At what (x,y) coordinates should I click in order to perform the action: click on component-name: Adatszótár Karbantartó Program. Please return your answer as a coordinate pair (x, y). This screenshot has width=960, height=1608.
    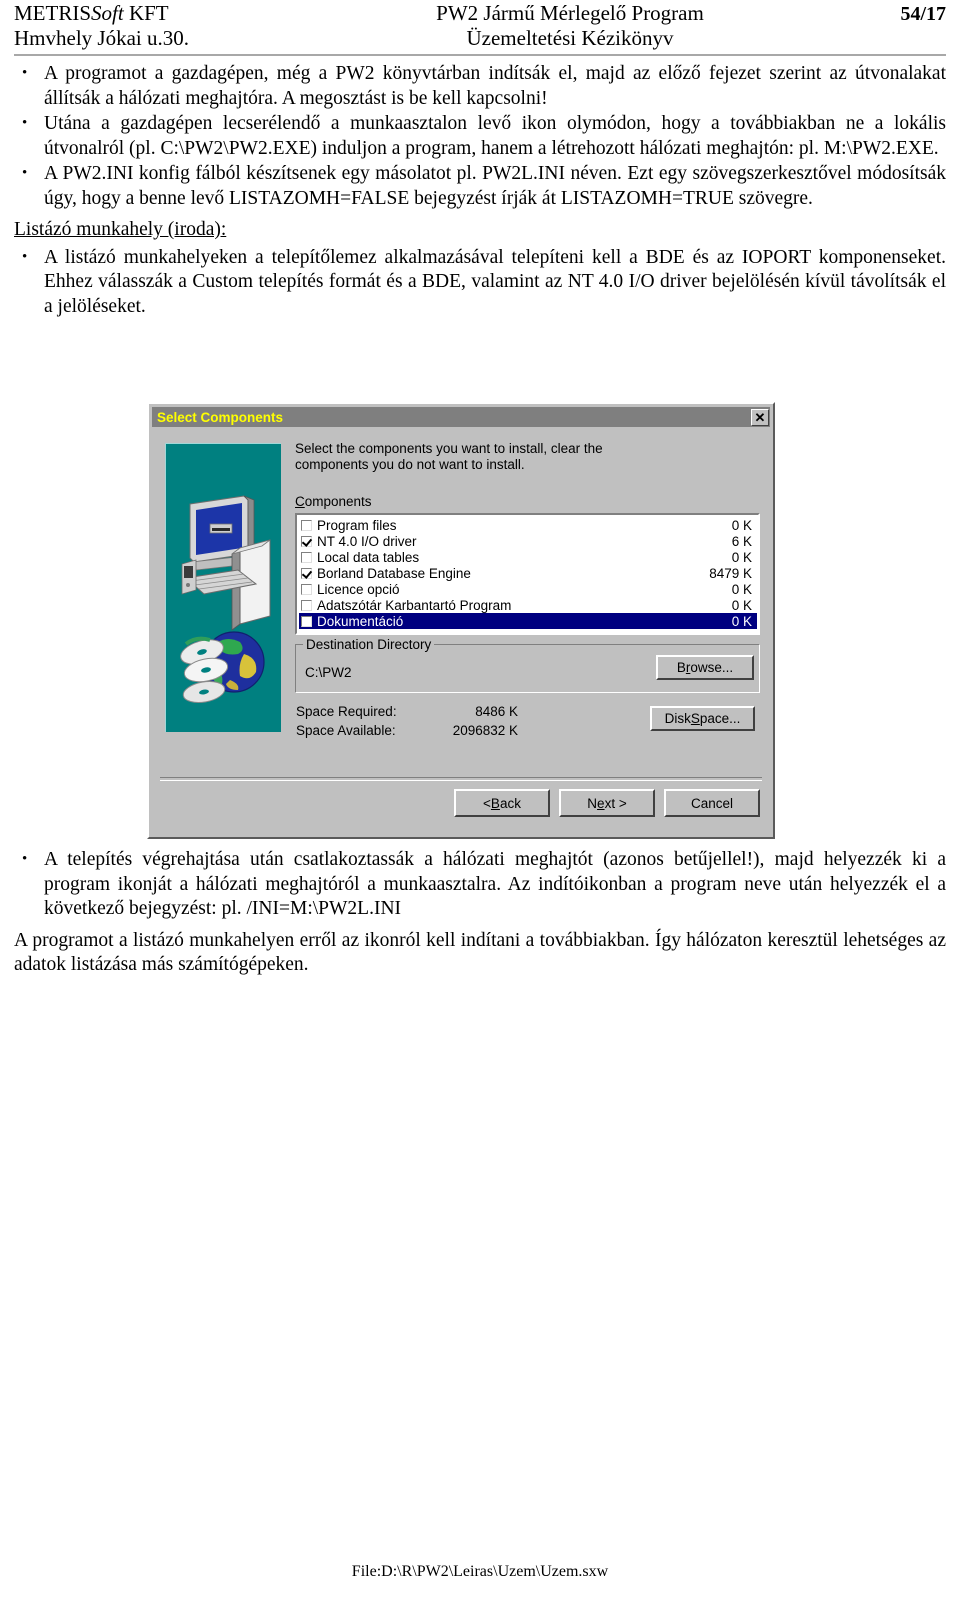
    Looking at the image, I should click on (414, 605).